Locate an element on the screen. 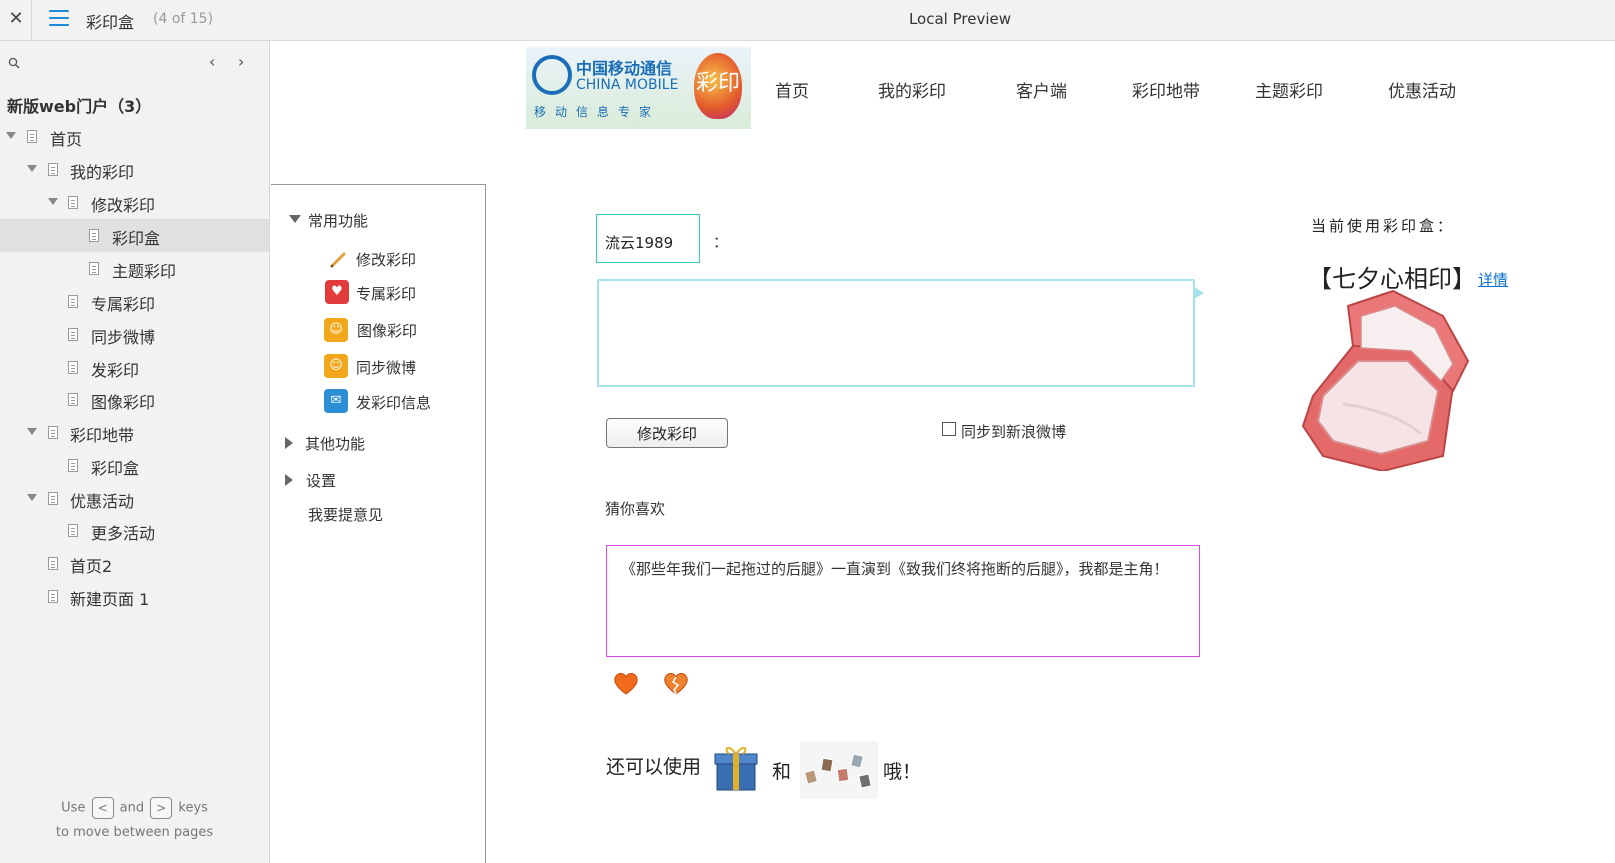  tree-item-caiyin-zone: 彩印地带 is located at coordinates (134, 432).